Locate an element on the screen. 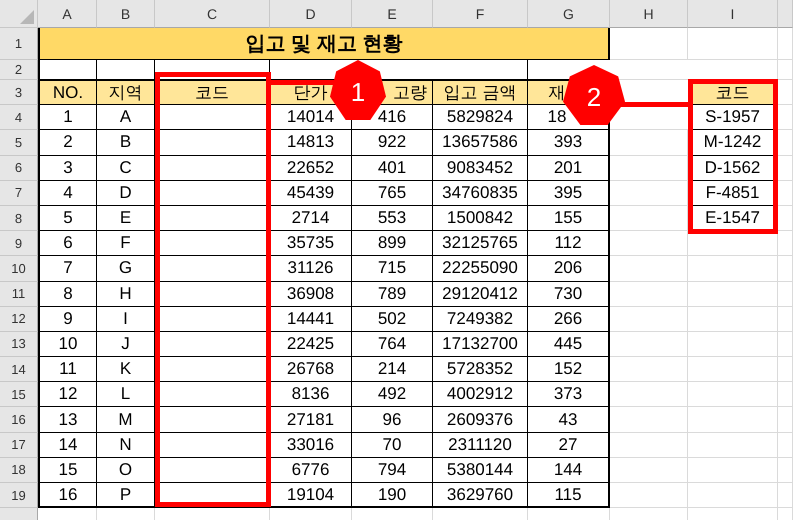  table-cell: 5 is located at coordinates (67, 219).